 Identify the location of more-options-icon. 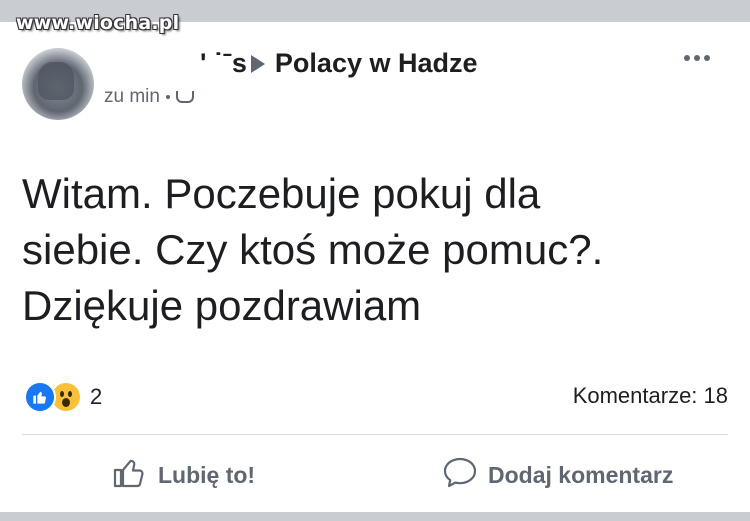
(697, 58).